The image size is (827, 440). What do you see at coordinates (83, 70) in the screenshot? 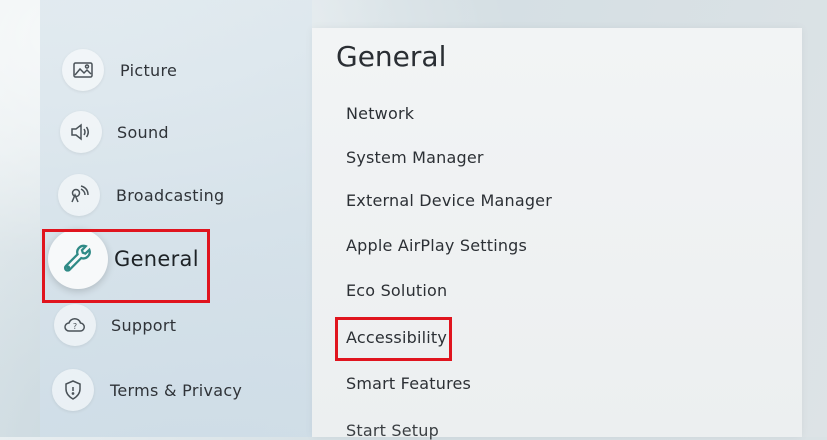
I see `picture-icon` at bounding box center [83, 70].